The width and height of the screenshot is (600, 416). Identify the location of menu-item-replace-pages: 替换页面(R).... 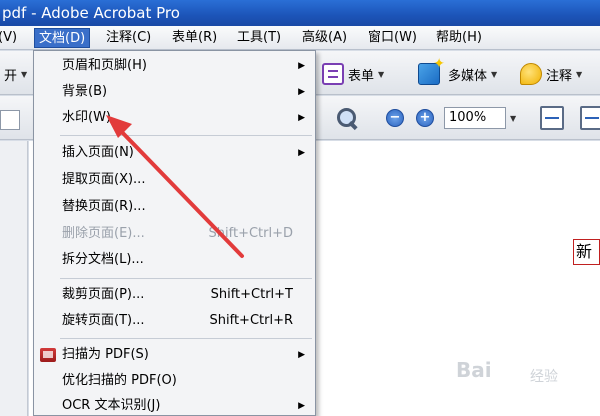
(174, 207).